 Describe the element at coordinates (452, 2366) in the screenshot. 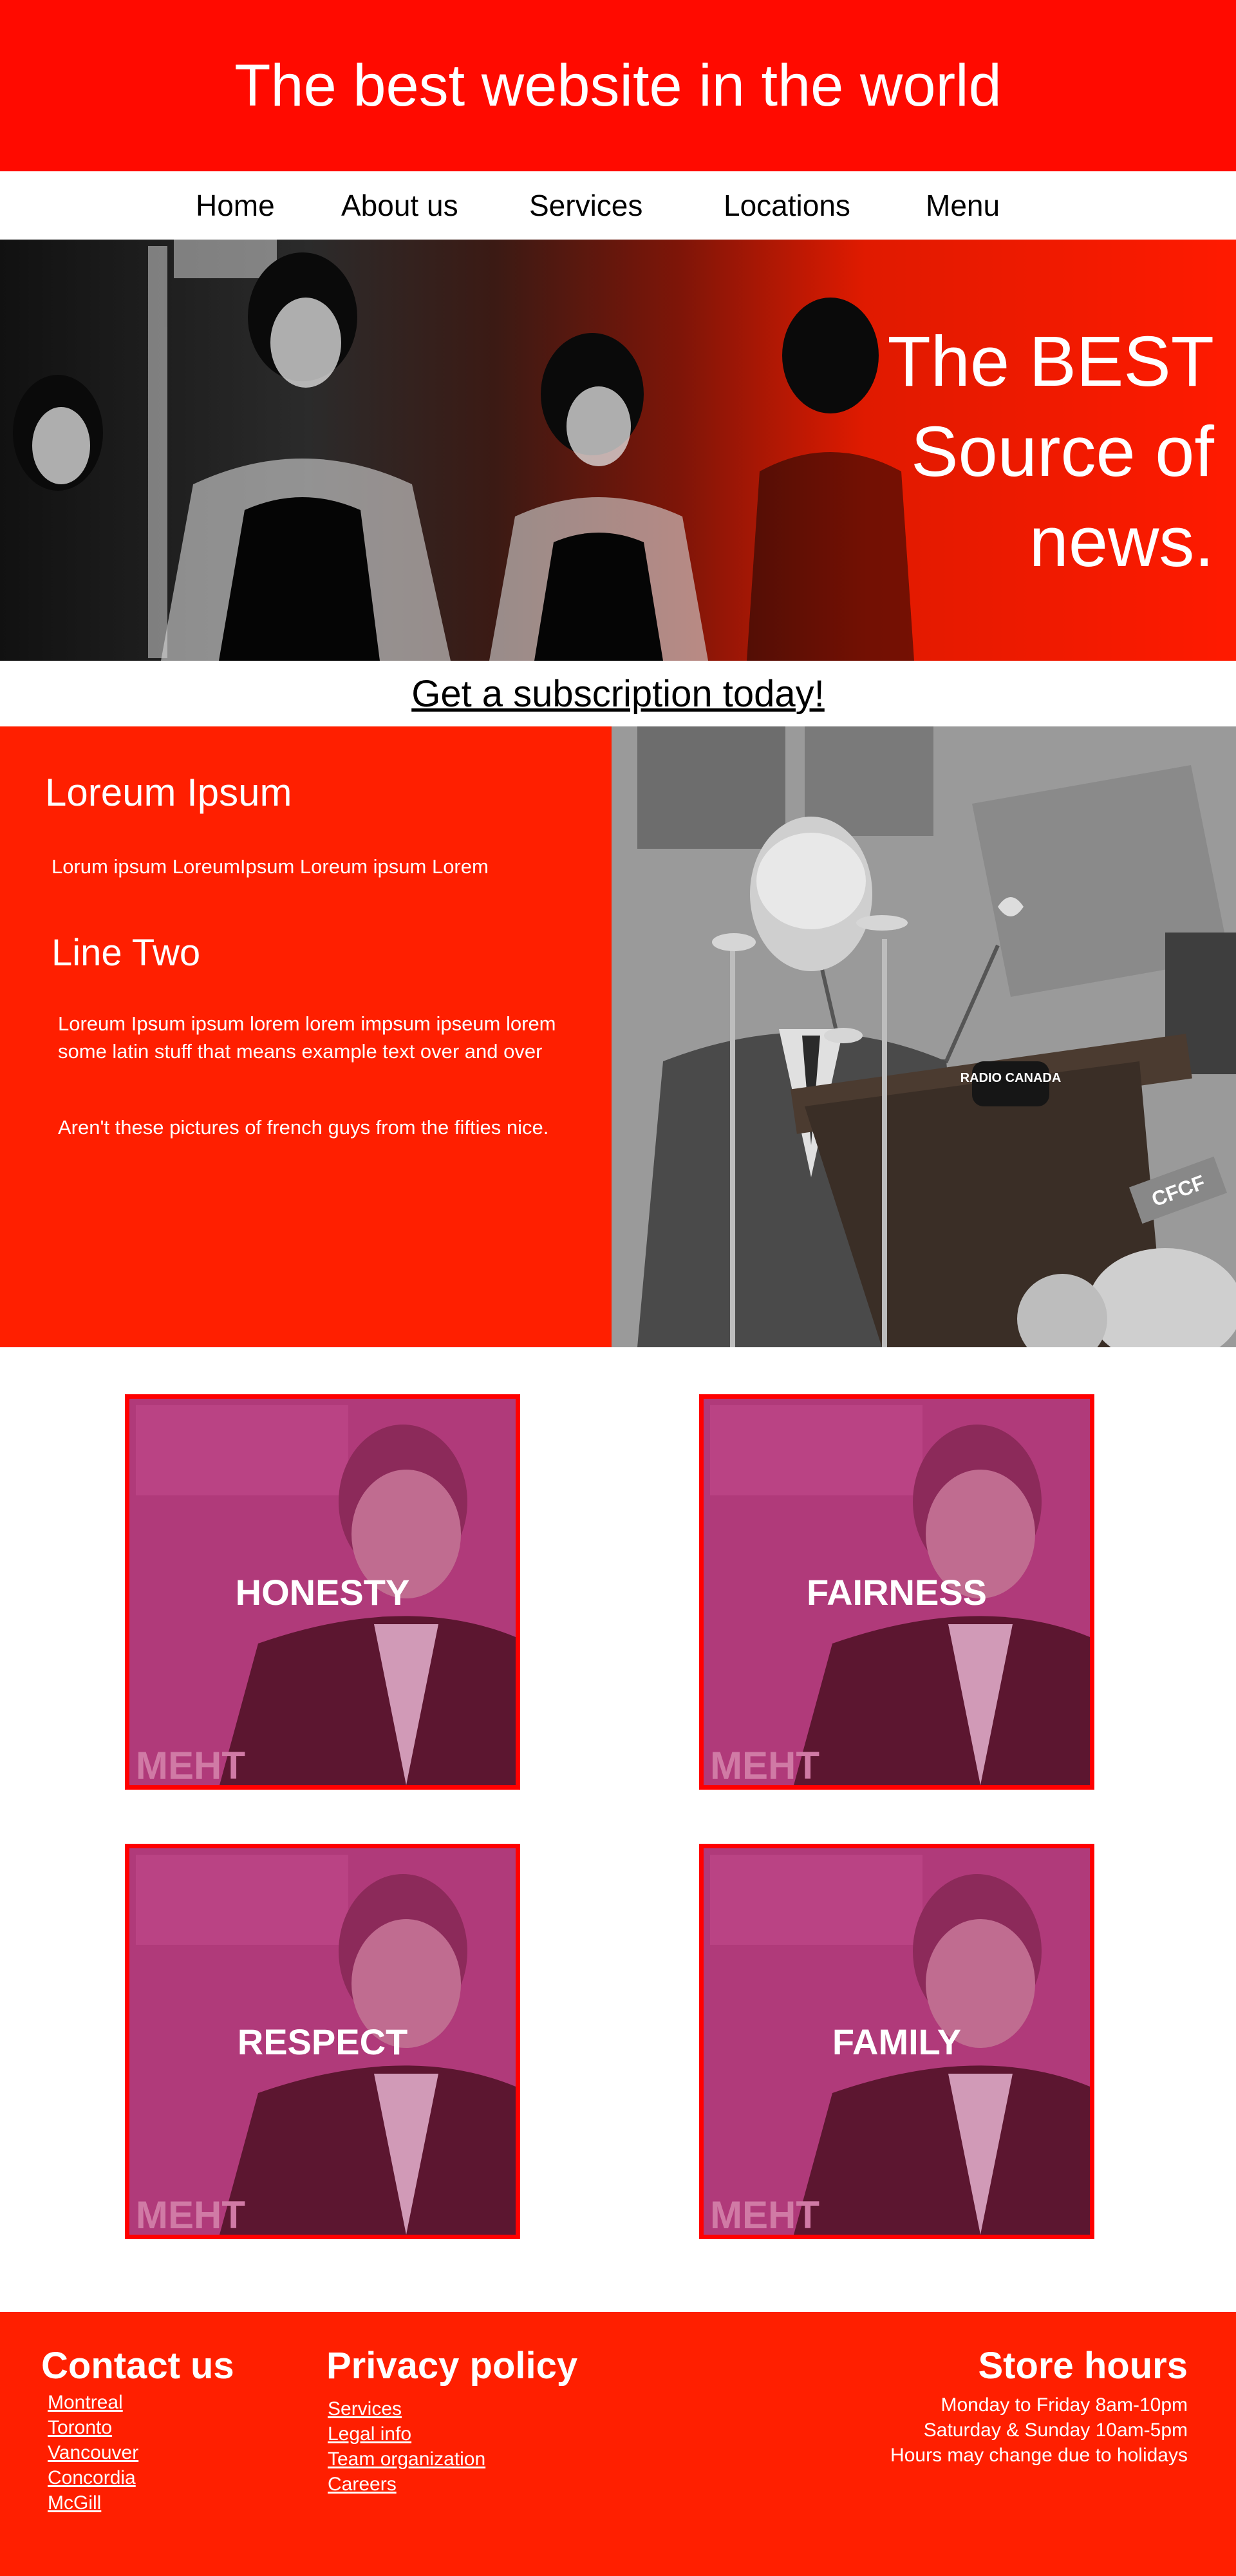

I see `footer-privacy-title: Privacy policy` at that location.